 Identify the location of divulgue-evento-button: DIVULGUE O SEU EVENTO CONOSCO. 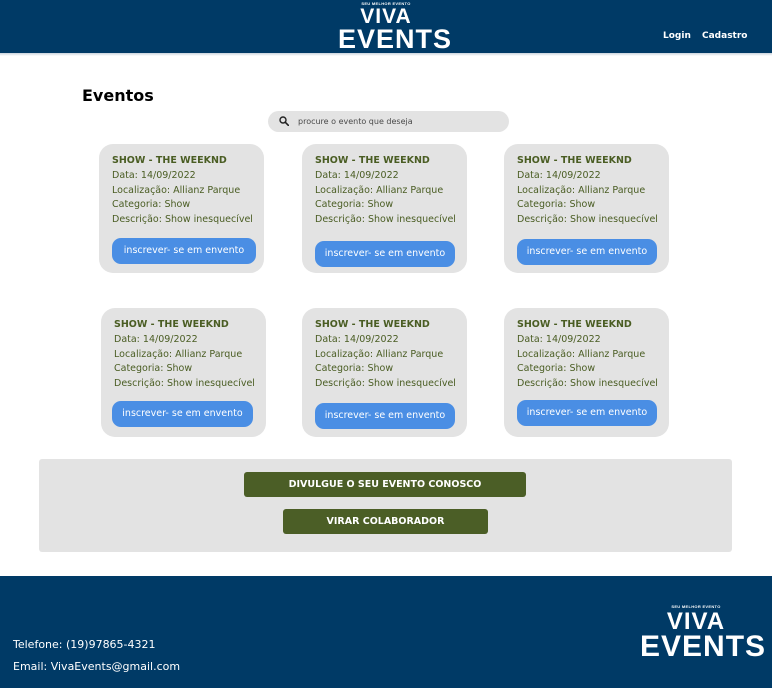
(385, 484).